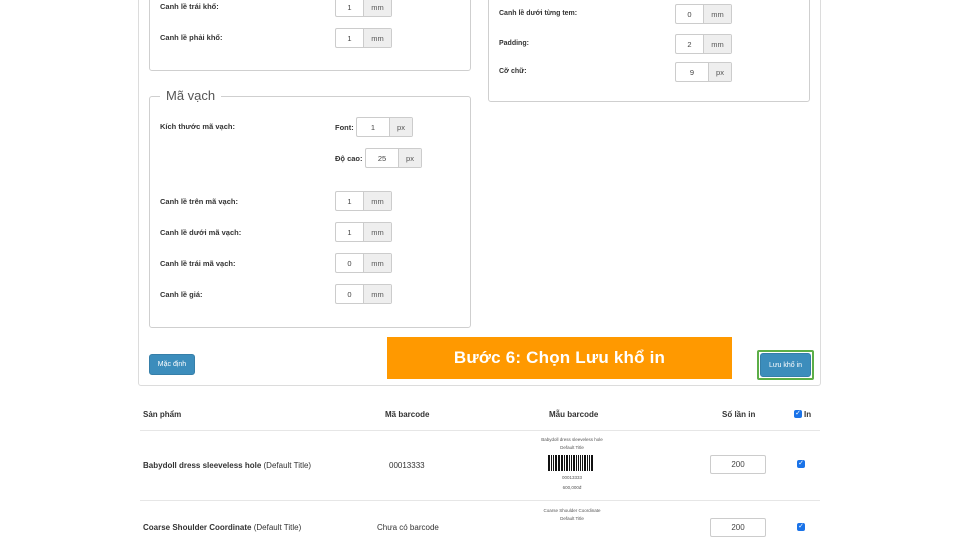 The image size is (960, 540). What do you see at coordinates (572, 439) in the screenshot?
I see `sample-product-name: Babydoll dress sleeveless hole` at bounding box center [572, 439].